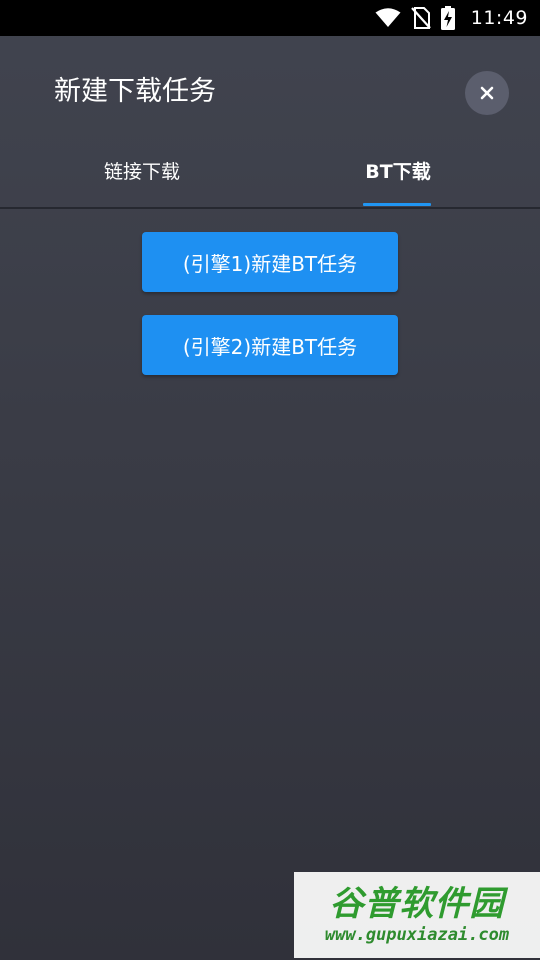  Describe the element at coordinates (417, 935) in the screenshot. I see `watermark-url: www.gupuxiazai.com` at that location.